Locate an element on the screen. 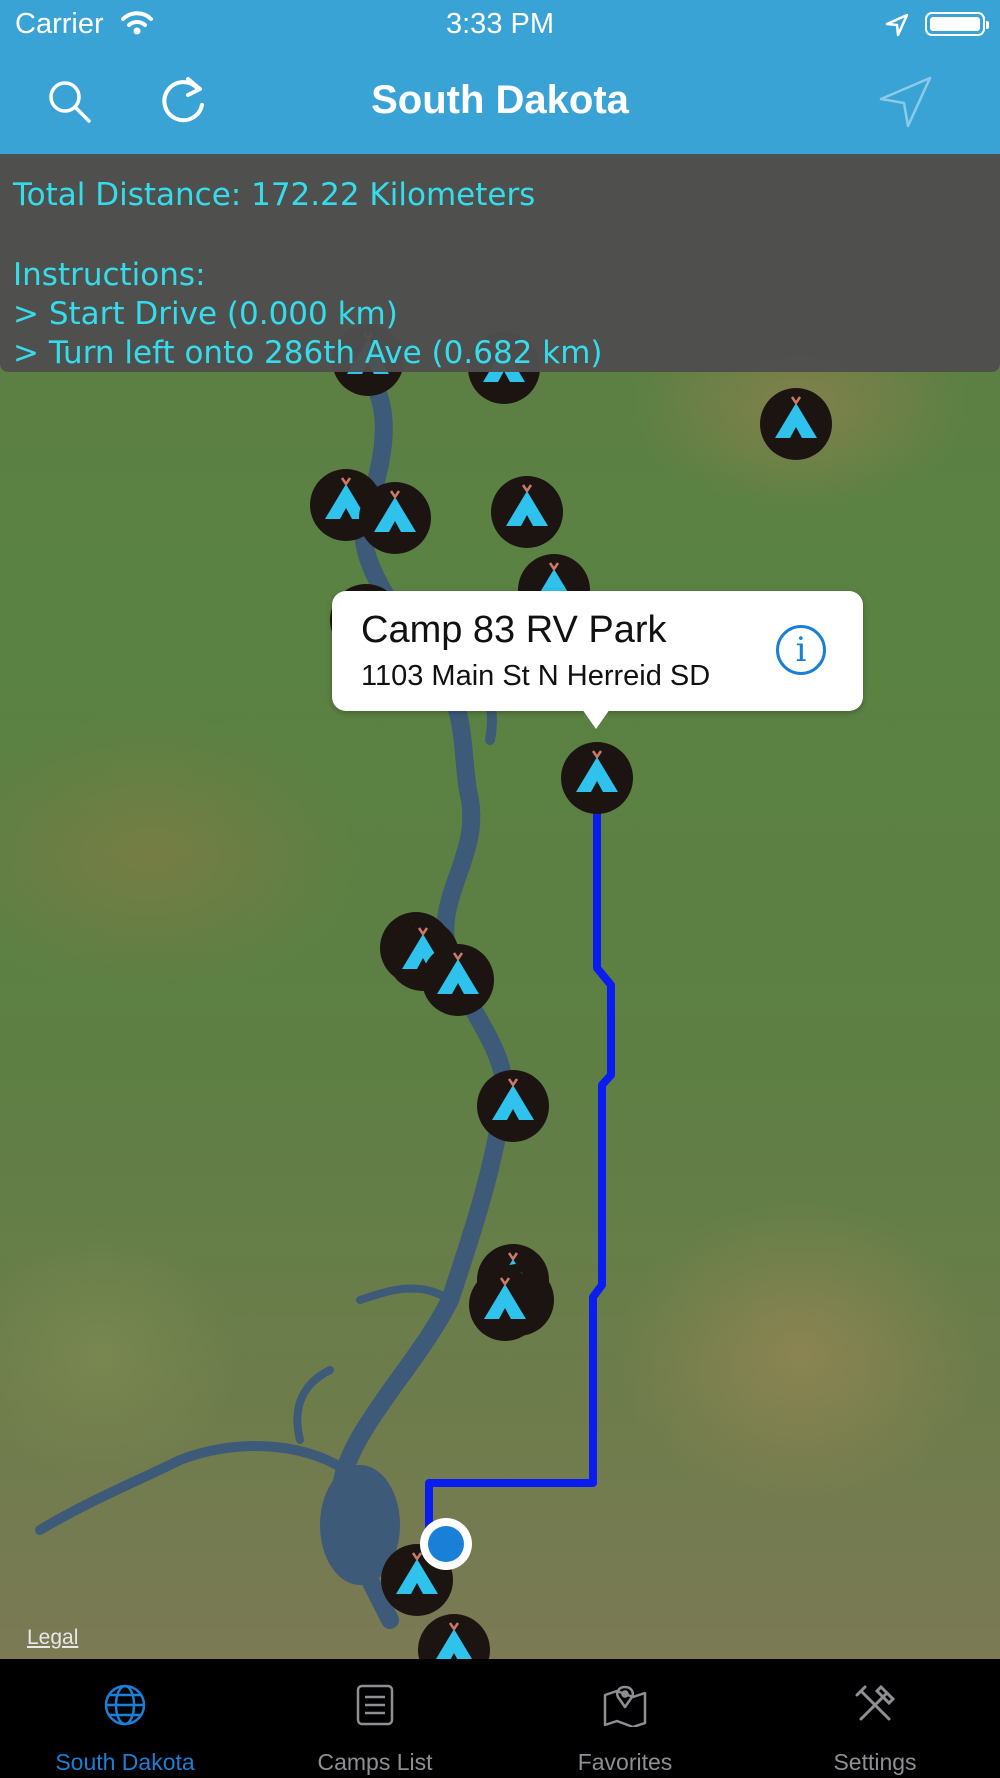 This screenshot has width=1000, height=1778. tab-label: South Dakota is located at coordinates (125, 1762).